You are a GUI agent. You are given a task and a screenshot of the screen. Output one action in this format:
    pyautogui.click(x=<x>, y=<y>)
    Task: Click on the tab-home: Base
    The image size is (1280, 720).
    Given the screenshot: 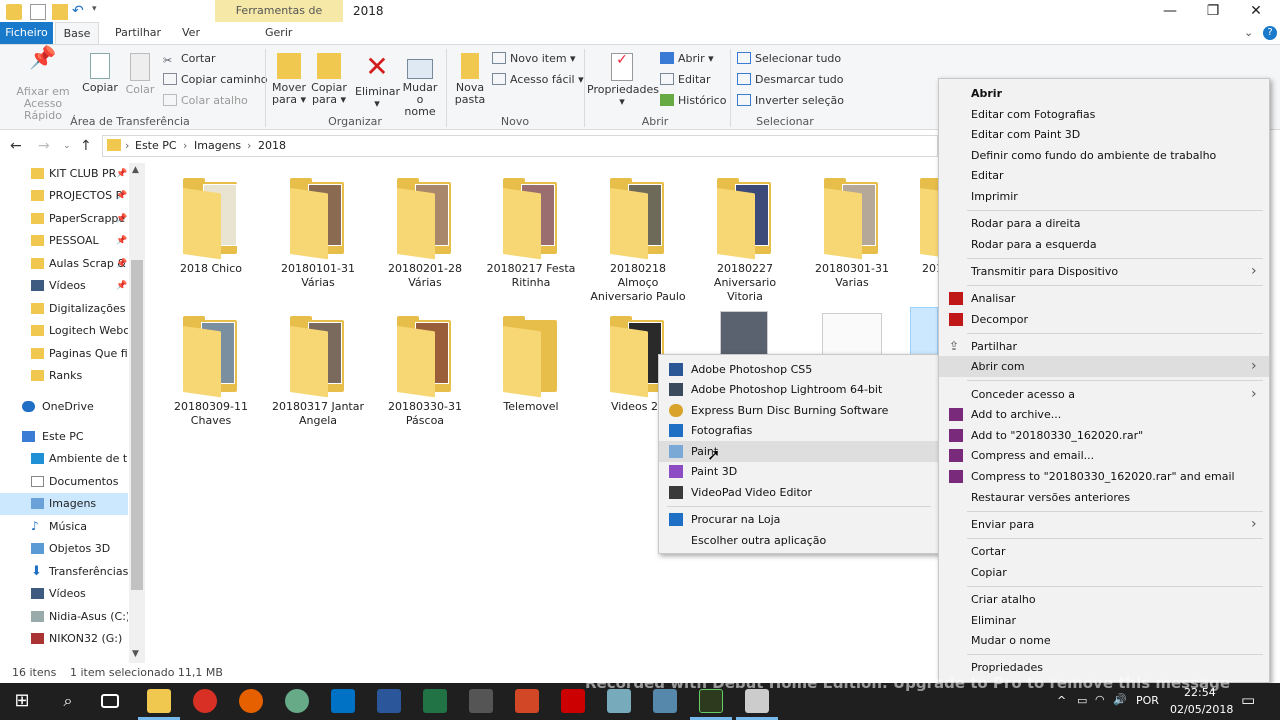 What is the action you would take?
    pyautogui.click(x=77, y=33)
    